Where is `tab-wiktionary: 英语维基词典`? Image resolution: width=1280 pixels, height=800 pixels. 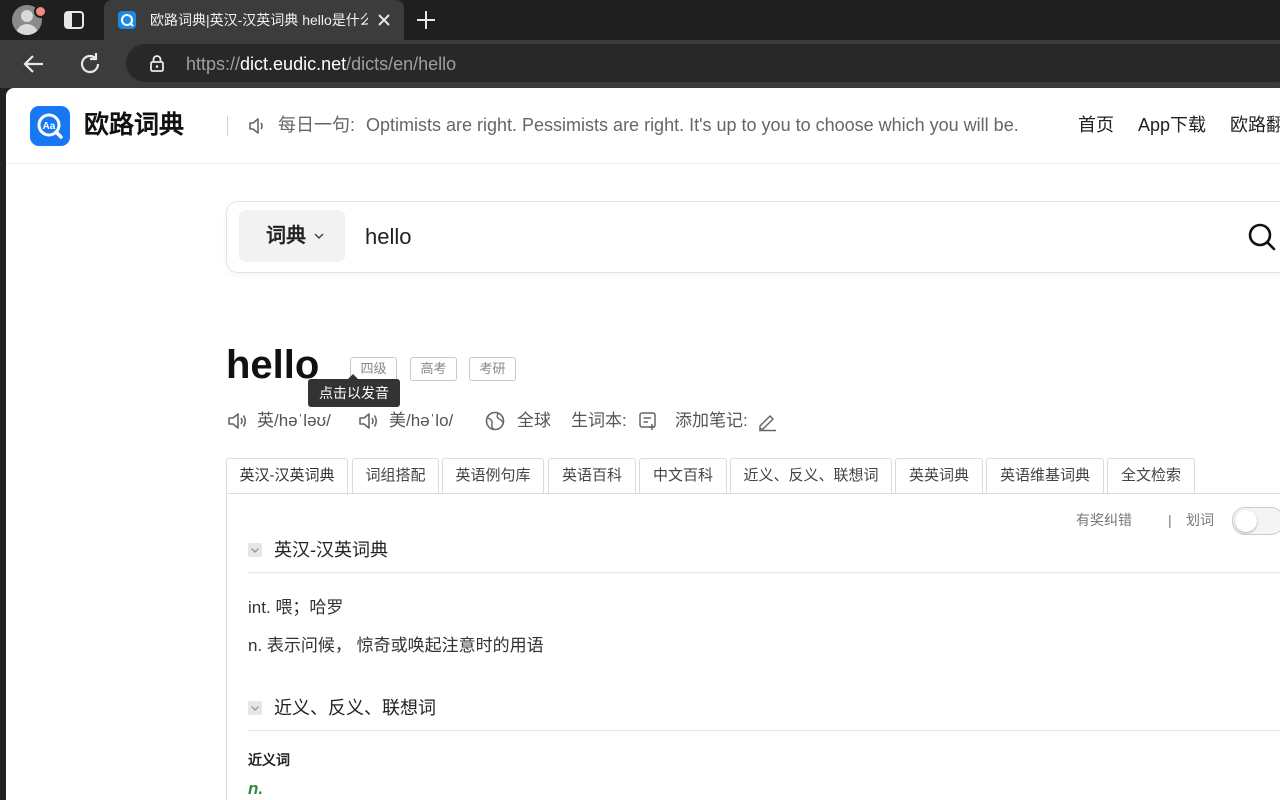 tab-wiktionary: 英语维基词典 is located at coordinates (1045, 475).